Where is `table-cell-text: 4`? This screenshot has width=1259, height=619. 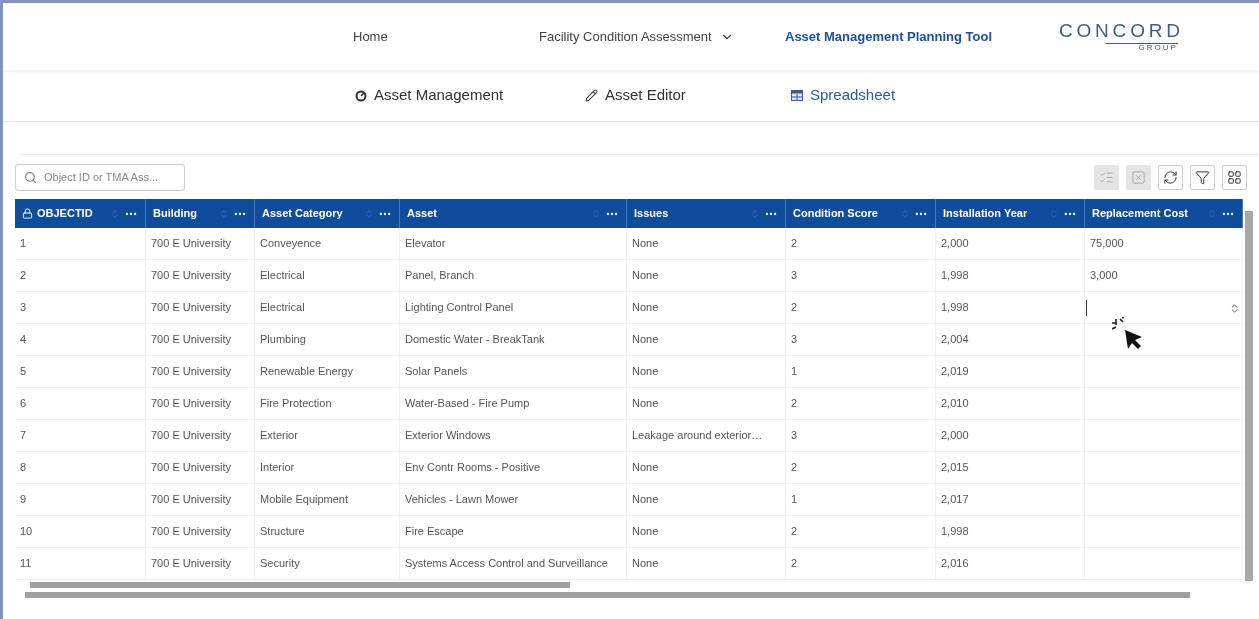 table-cell-text: 4 is located at coordinates (23, 340).